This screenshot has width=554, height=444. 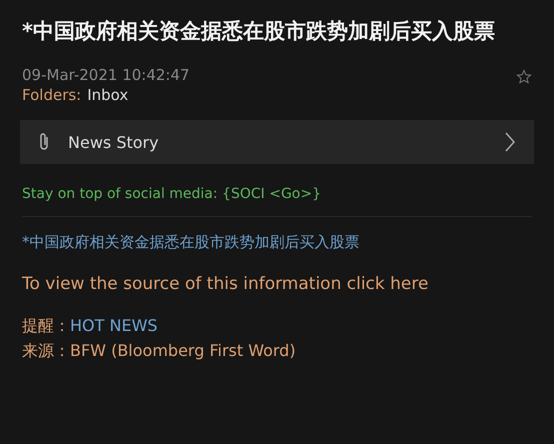 I want to click on star-icon, so click(x=524, y=77).